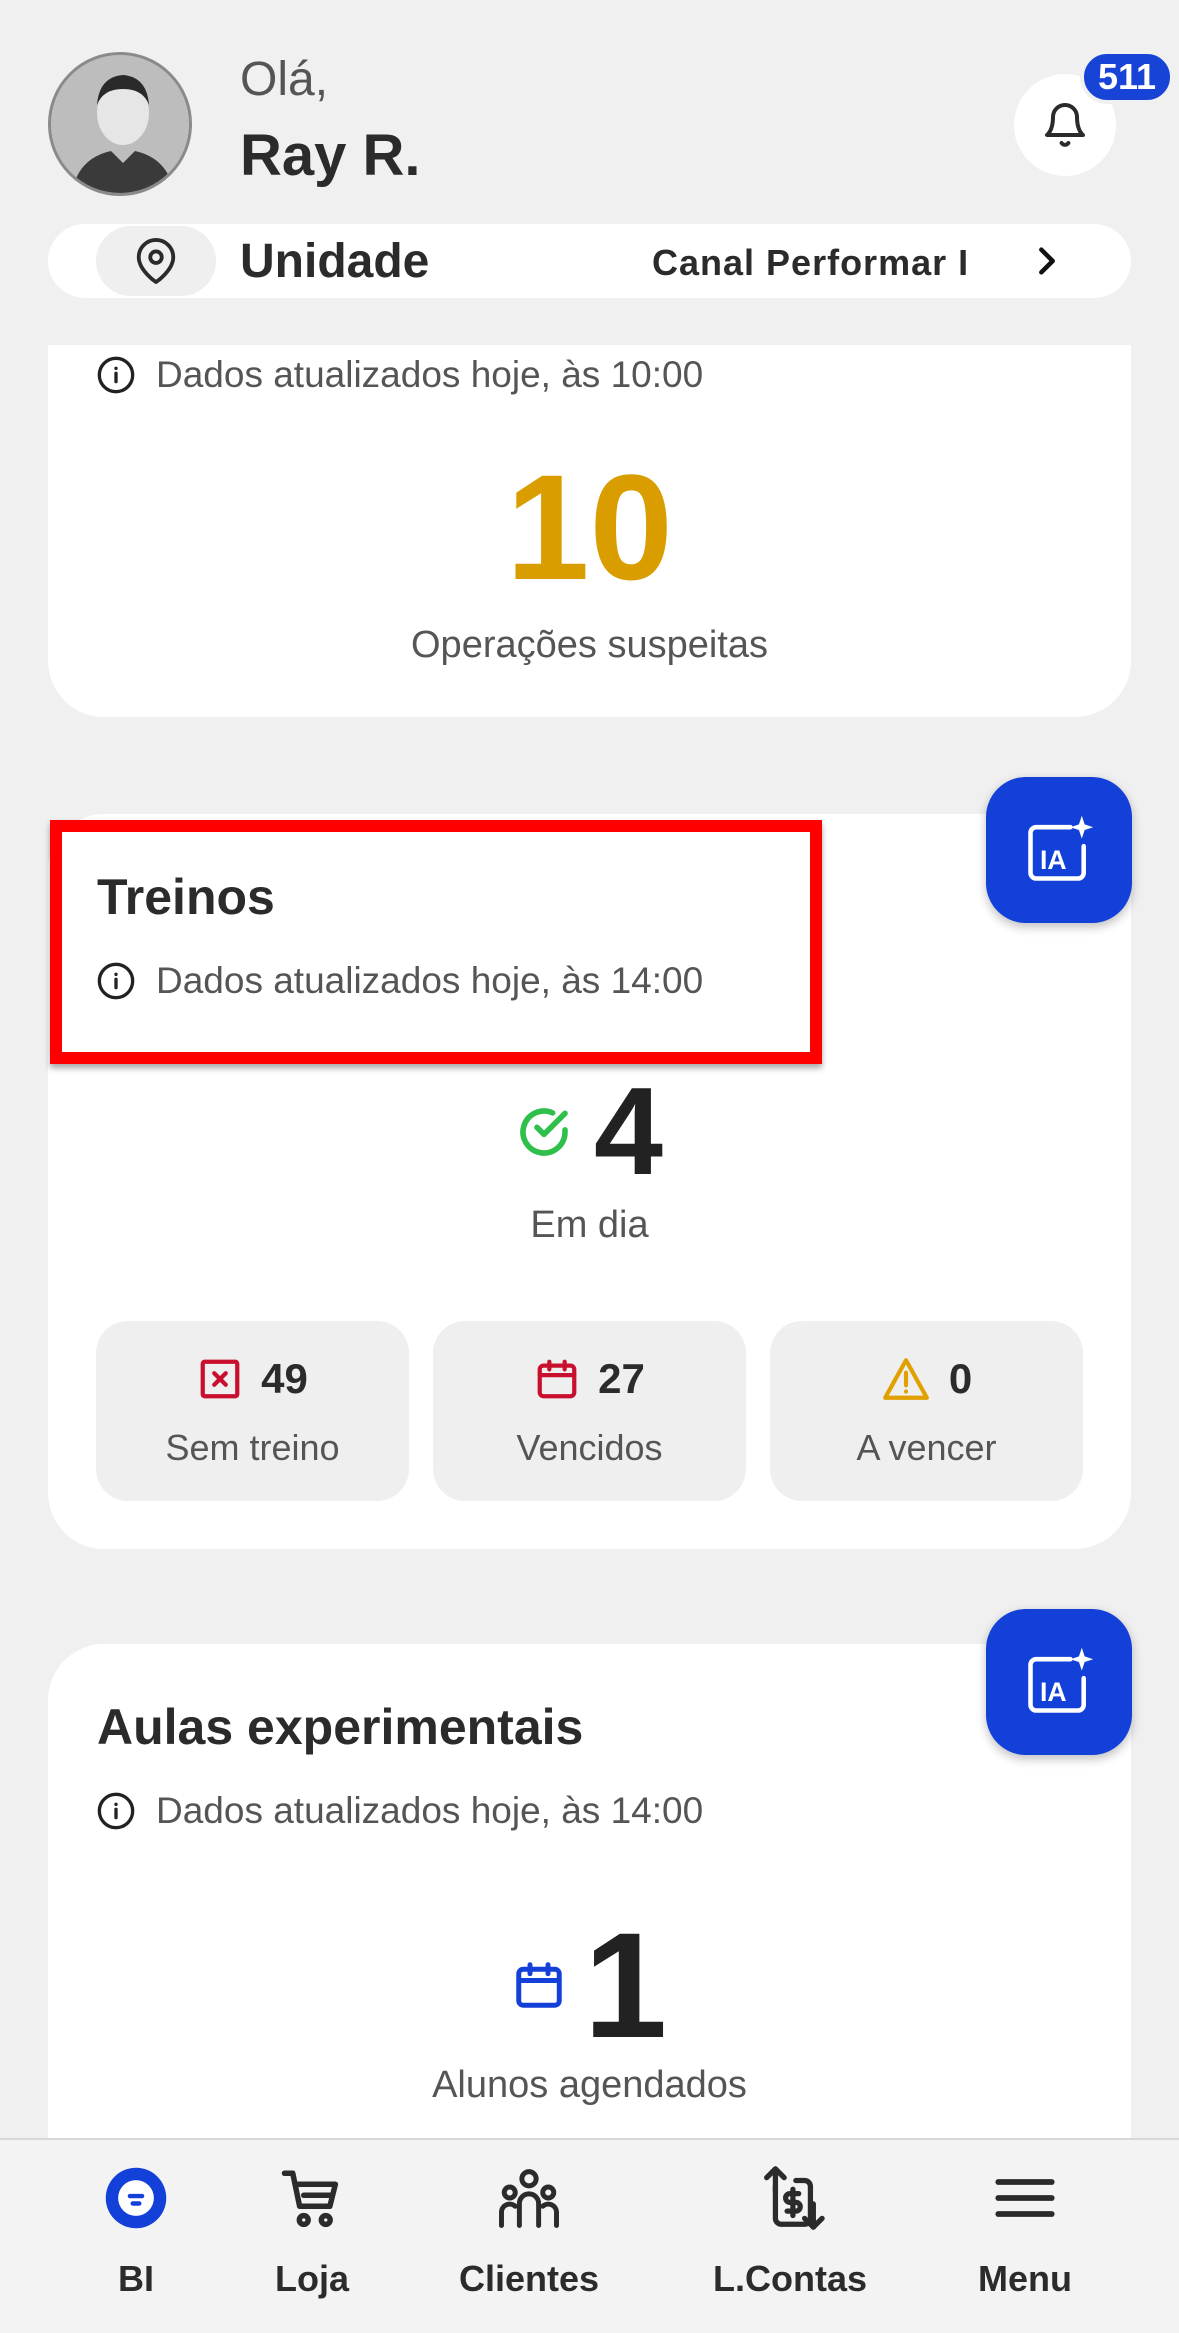 This screenshot has width=1179, height=2333. Describe the element at coordinates (330, 155) in the screenshot. I see `user-name: Ray R.` at that location.